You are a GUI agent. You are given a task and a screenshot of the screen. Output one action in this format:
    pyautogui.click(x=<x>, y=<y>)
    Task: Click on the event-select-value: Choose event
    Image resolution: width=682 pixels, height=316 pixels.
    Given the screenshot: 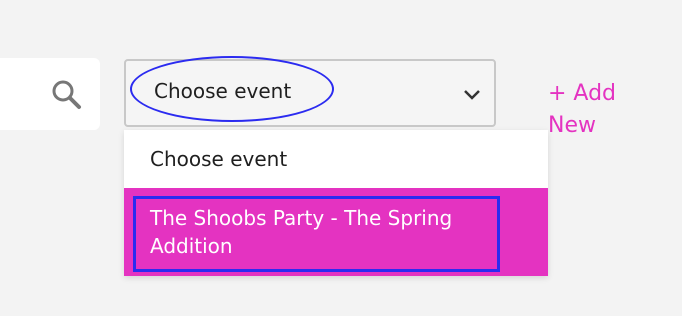 What is the action you would take?
    pyautogui.click(x=223, y=91)
    